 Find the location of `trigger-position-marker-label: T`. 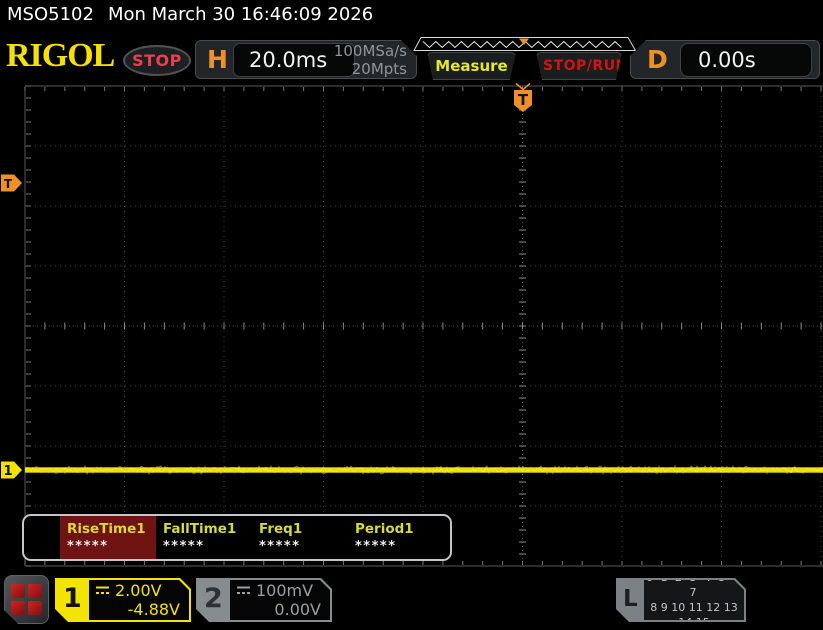

trigger-position-marker-label: T is located at coordinates (523, 100).